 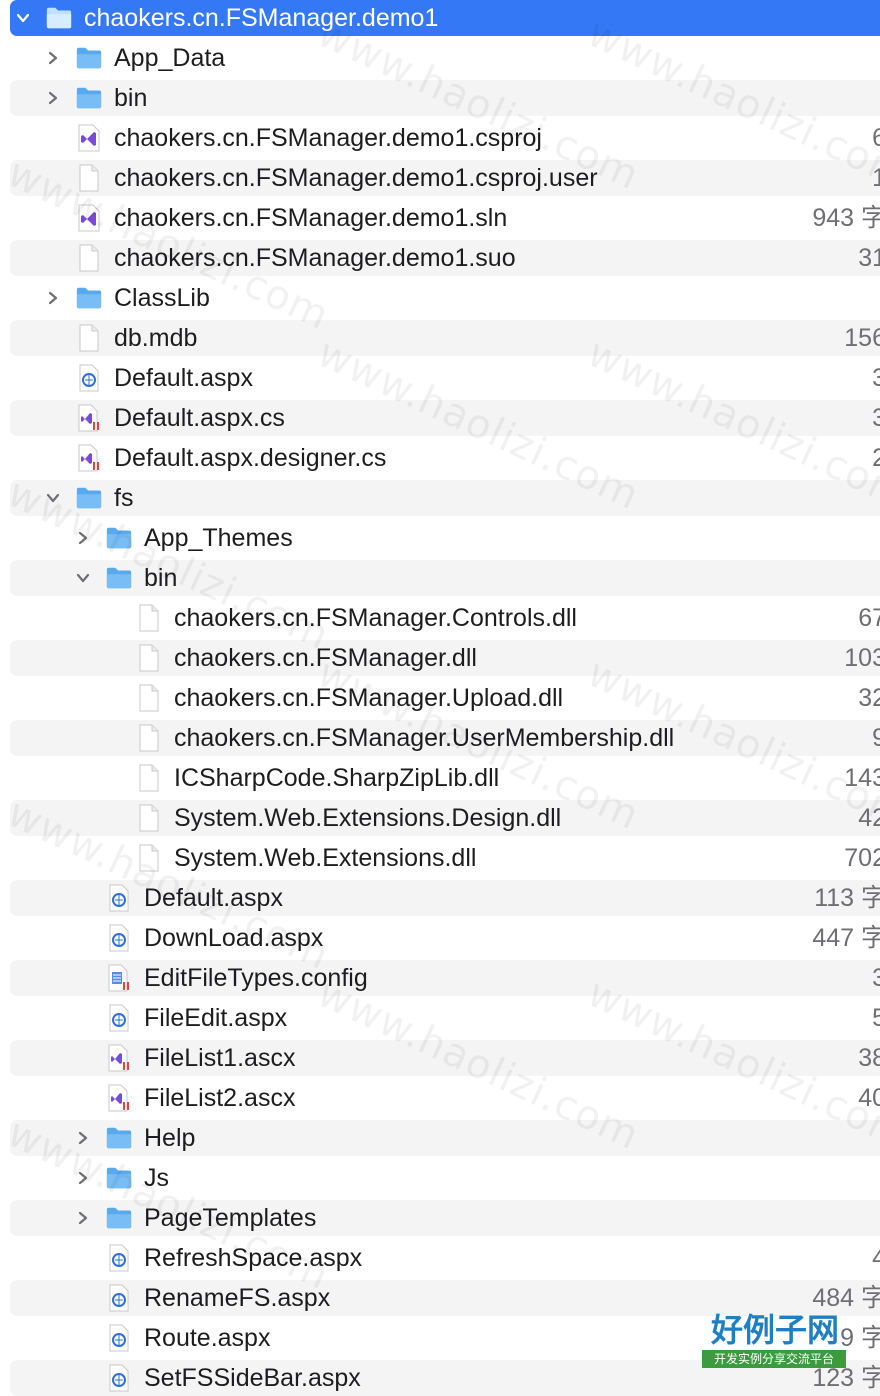 I want to click on file-row: EditFileTypes.config 3, so click(x=445, y=978).